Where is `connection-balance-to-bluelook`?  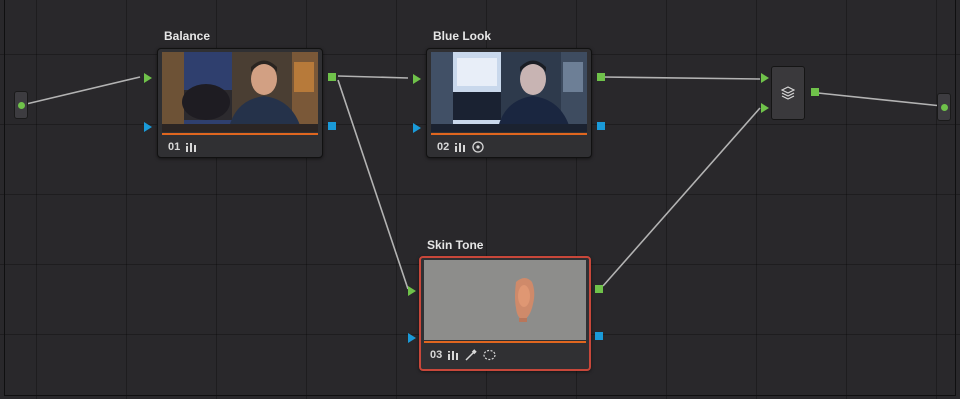 connection-balance-to-bluelook is located at coordinates (373, 77).